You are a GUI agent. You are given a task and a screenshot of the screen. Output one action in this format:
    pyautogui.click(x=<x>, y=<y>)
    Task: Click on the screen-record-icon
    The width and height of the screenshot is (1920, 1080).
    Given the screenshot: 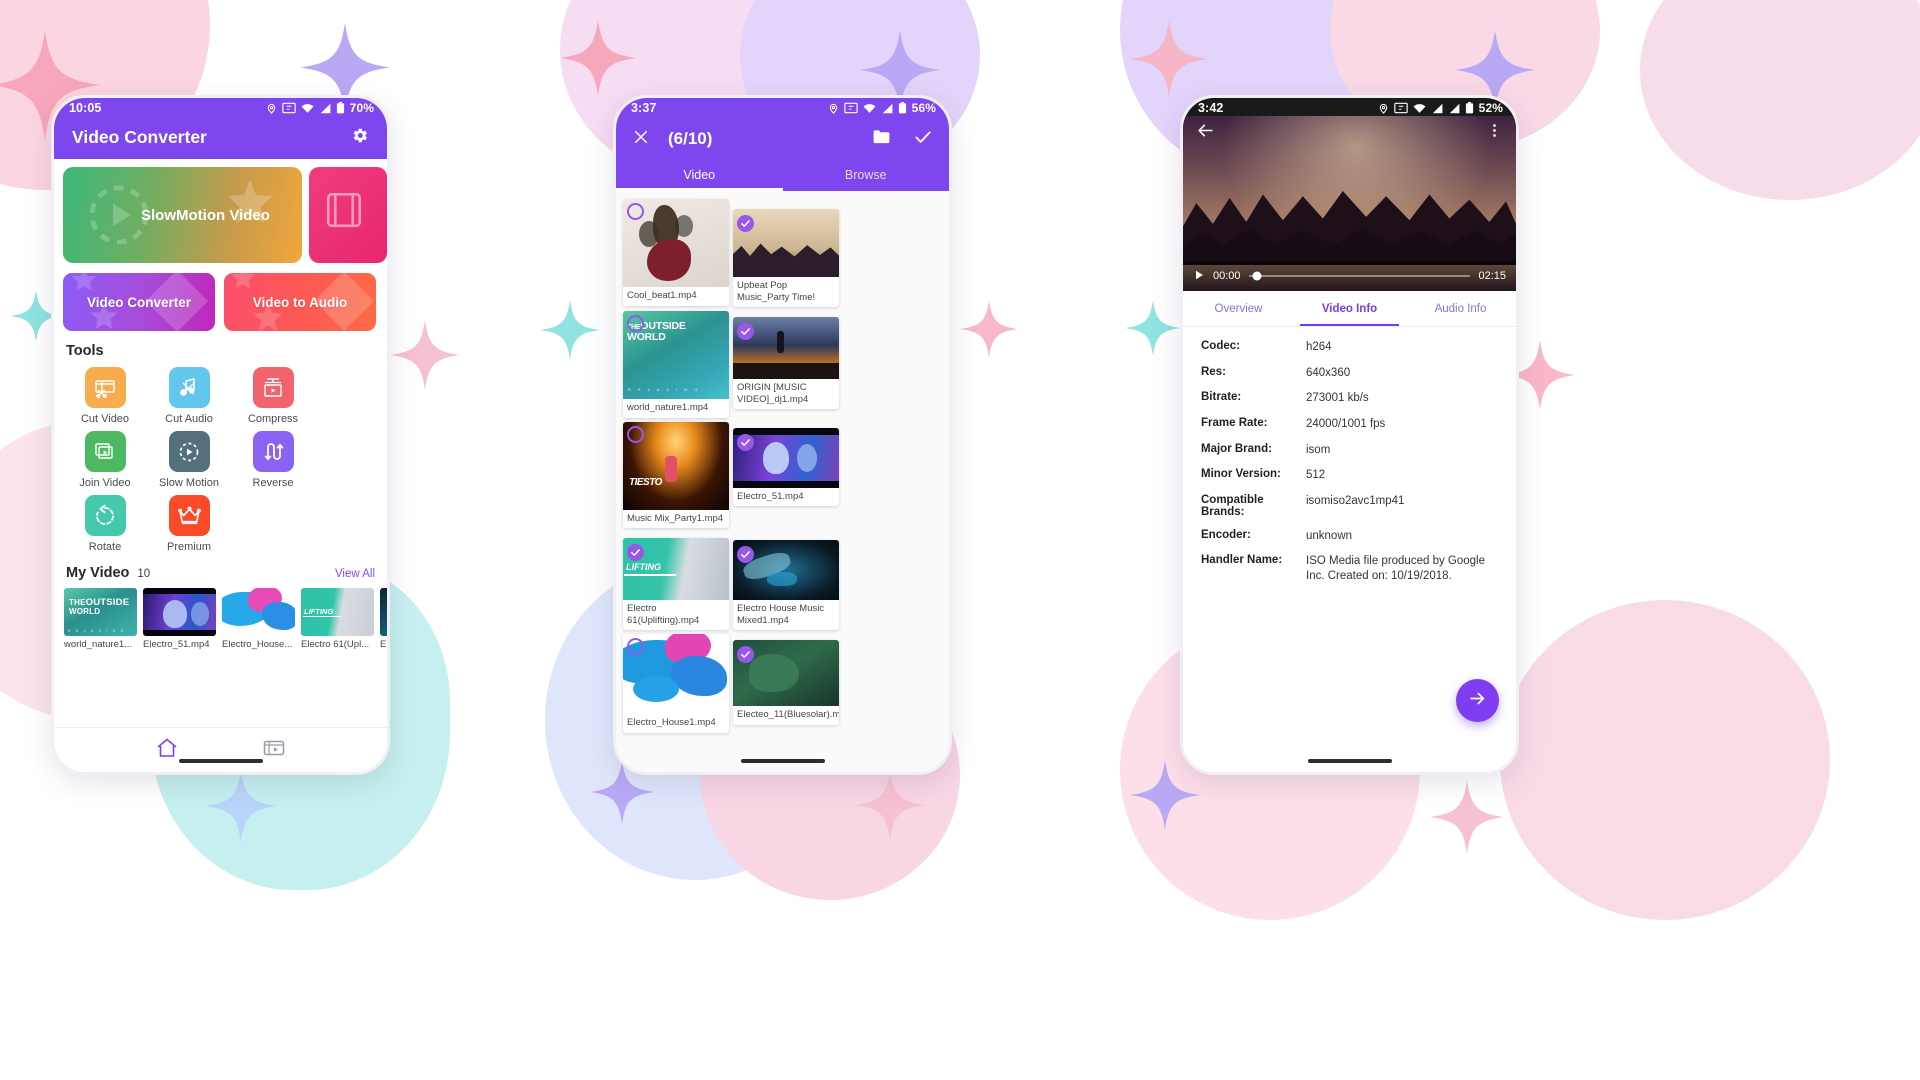 What is the action you would take?
    pyautogui.click(x=1400, y=108)
    